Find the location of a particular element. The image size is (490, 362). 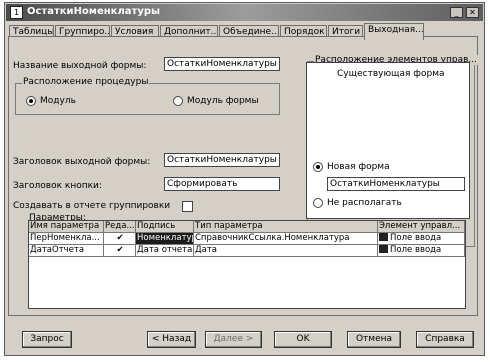

table-row-2-caption: Дата отчета is located at coordinates (165, 251).